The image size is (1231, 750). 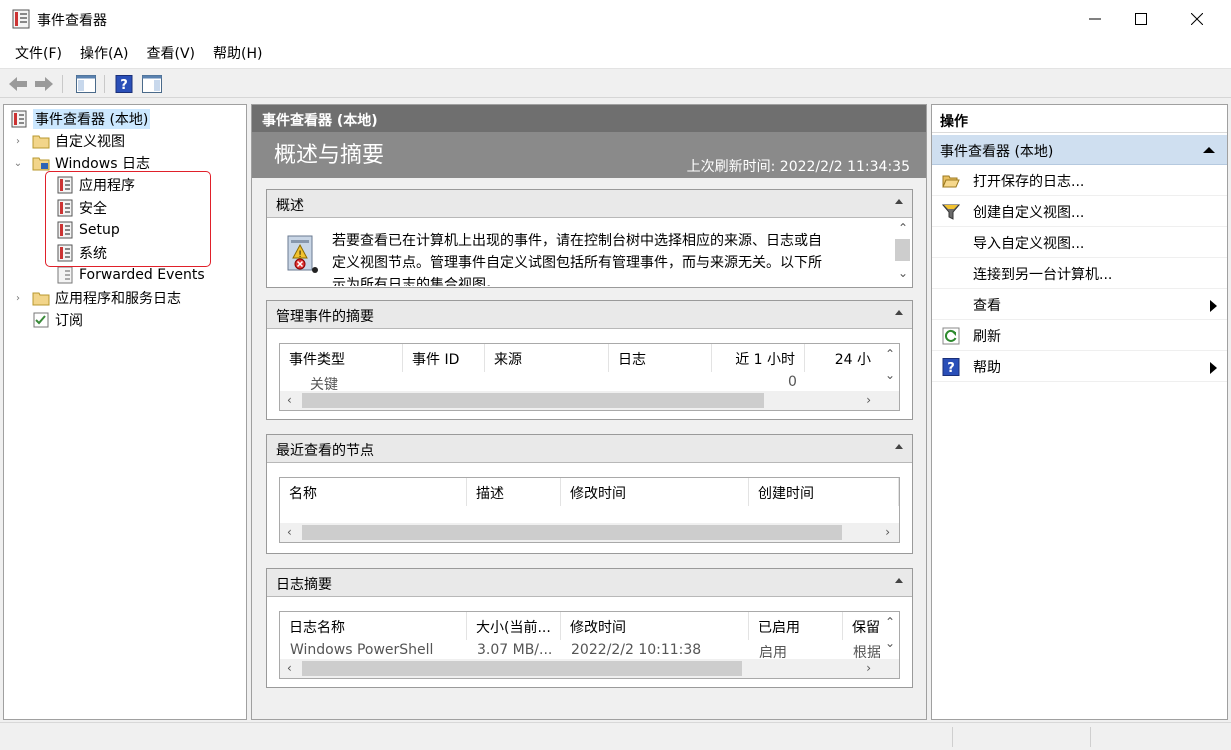 I want to click on tree-item-root: 事件查看器 (本地), so click(x=80, y=119).